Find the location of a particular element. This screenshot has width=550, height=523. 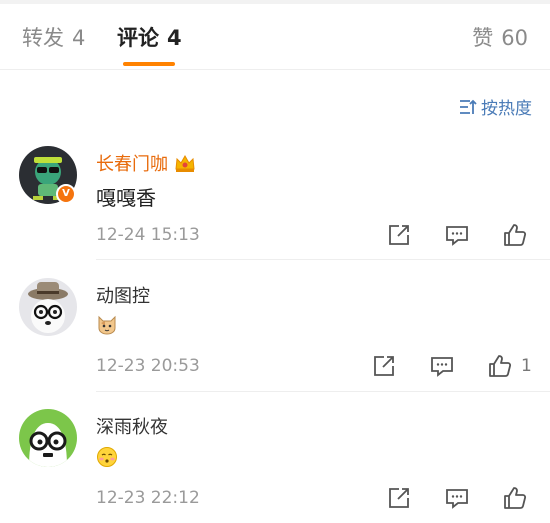

sort-icon is located at coordinates (468, 106).